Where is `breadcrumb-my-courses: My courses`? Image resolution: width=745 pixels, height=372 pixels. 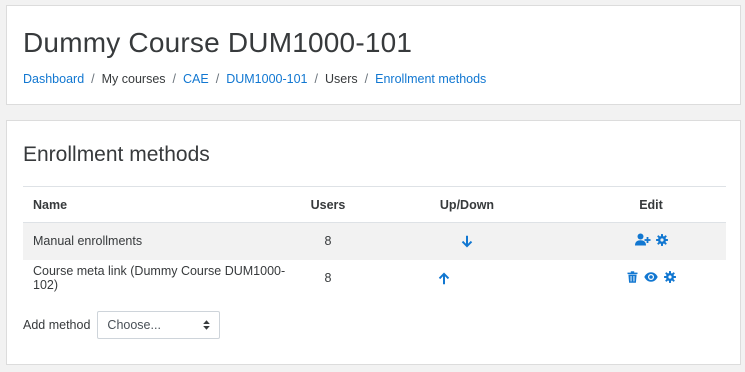 breadcrumb-my-courses: My courses is located at coordinates (133, 79).